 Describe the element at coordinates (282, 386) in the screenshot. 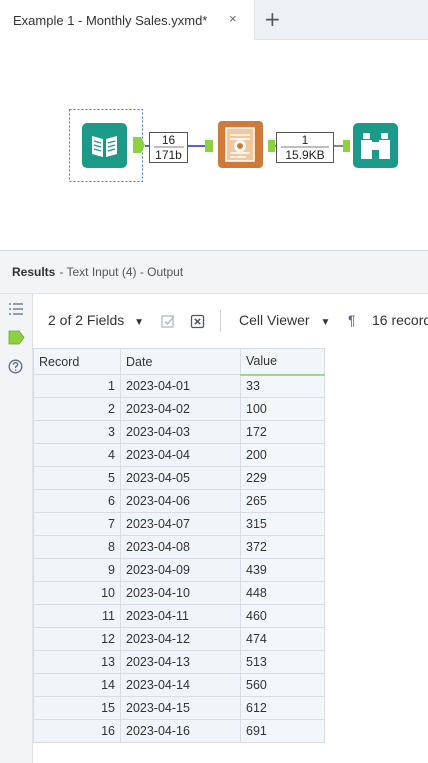

I see `value-cell: 33` at that location.